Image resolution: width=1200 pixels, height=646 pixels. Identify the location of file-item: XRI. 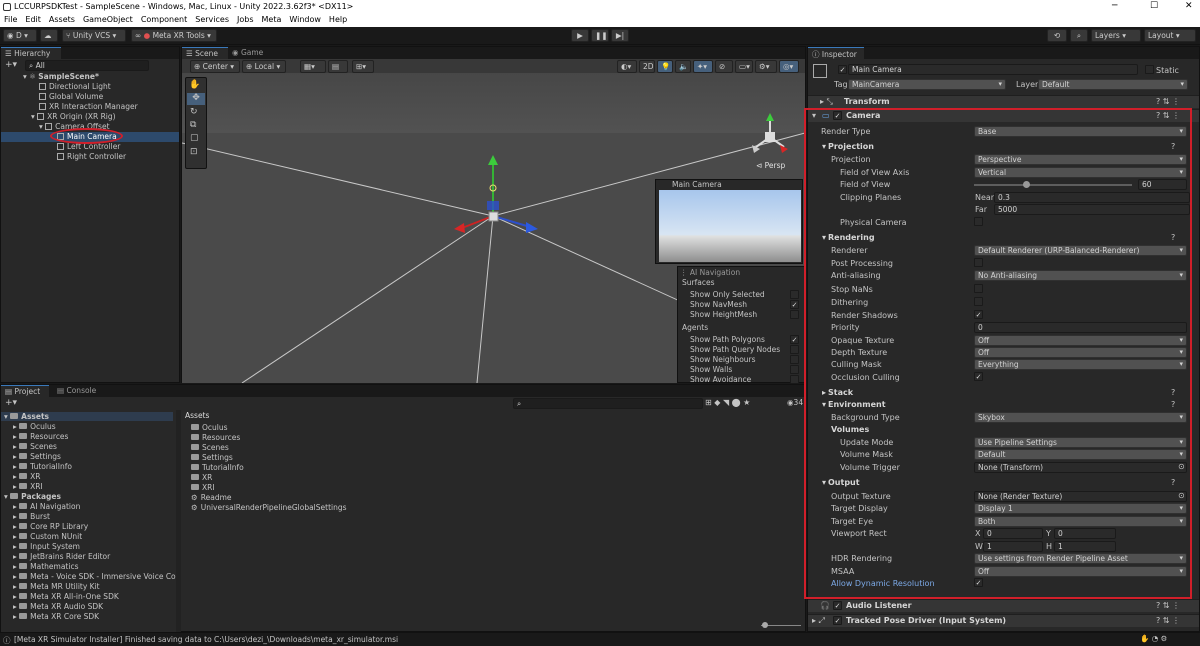
(203, 487).